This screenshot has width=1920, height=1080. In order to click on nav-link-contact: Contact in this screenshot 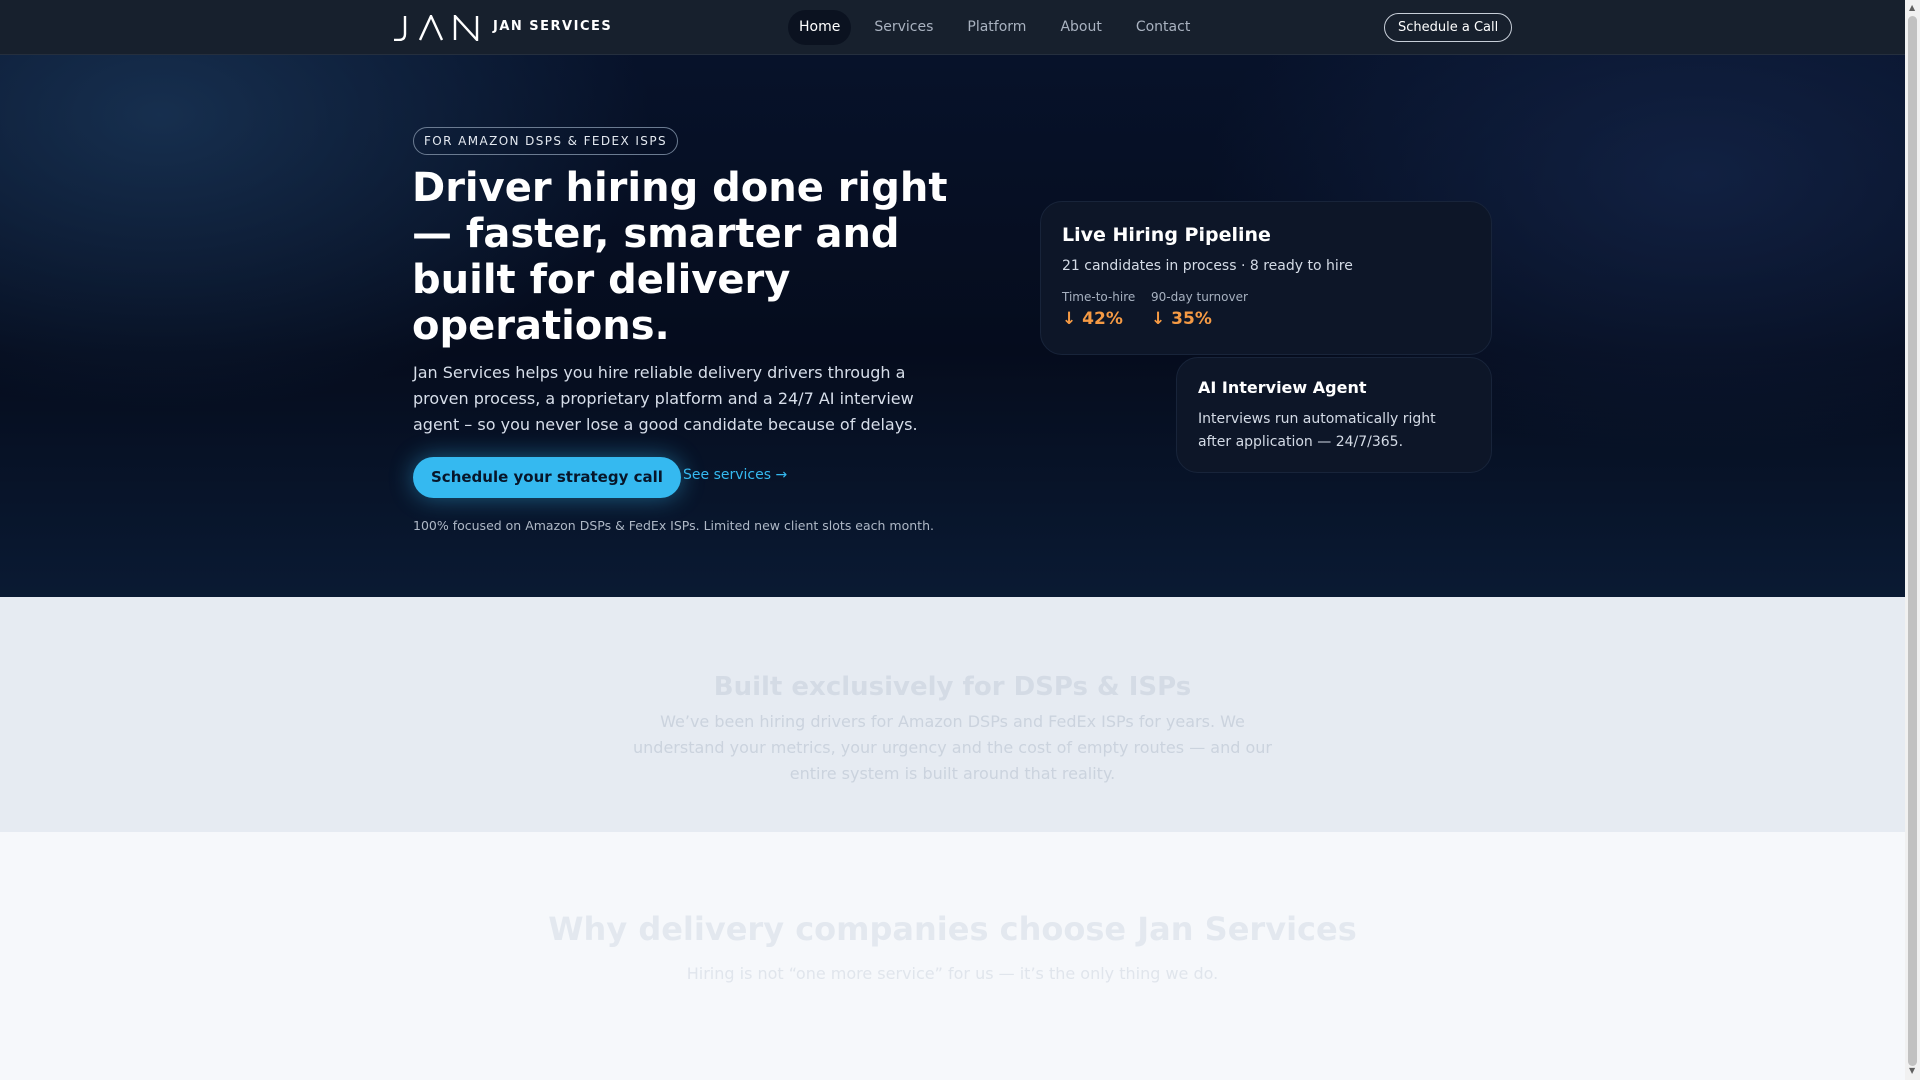, I will do `click(1163, 27)`.